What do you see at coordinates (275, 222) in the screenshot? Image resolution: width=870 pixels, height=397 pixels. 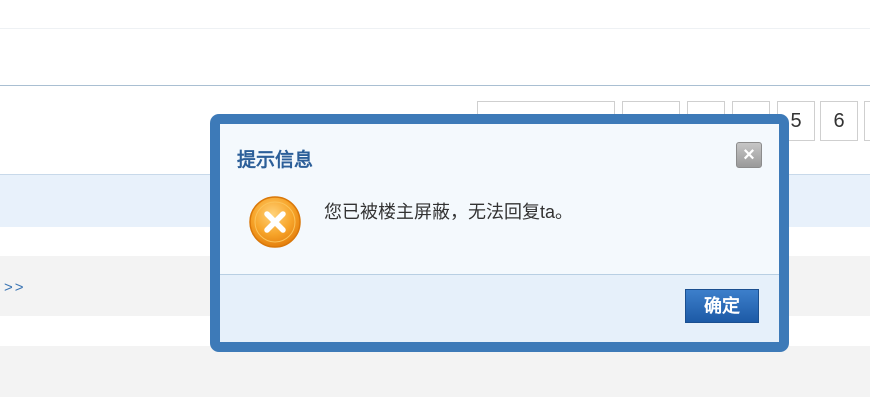 I see `error-x-icon` at bounding box center [275, 222].